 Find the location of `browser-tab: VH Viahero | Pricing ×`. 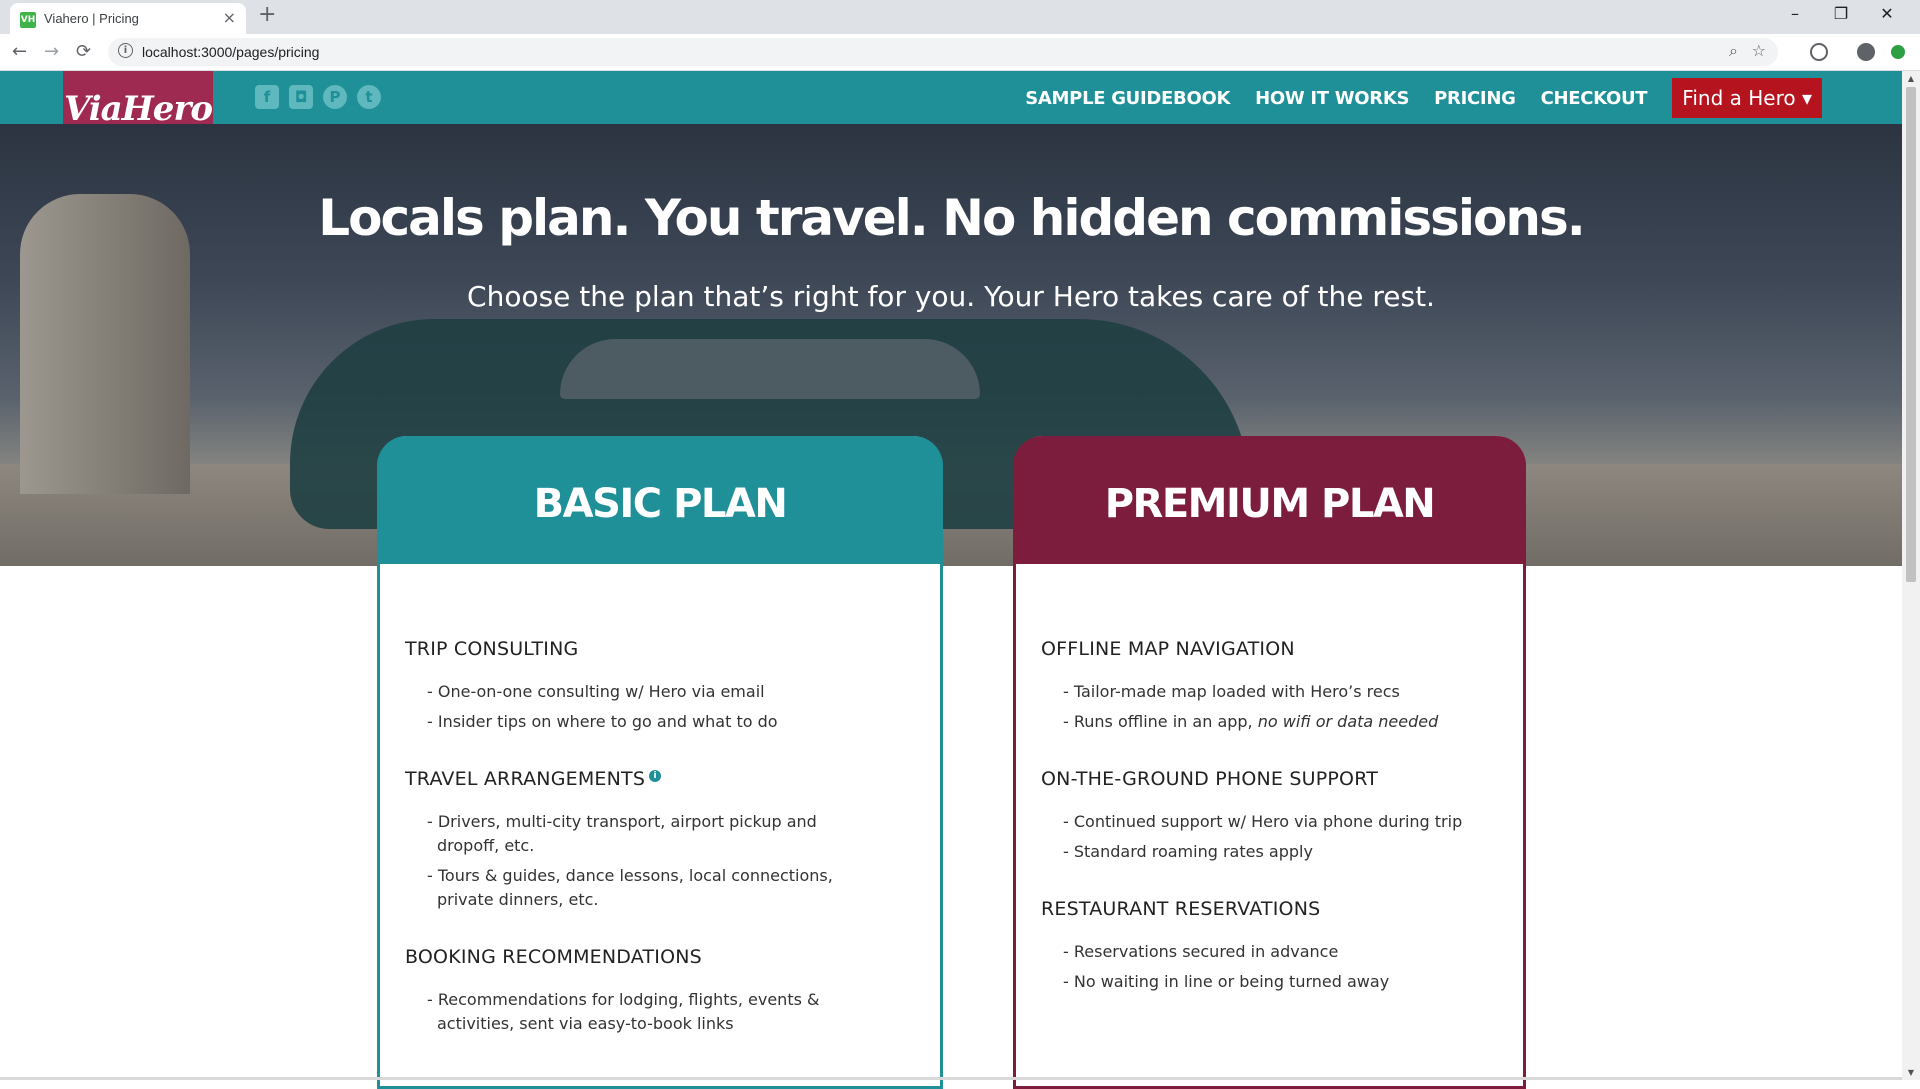

browser-tab: VH Viahero | Pricing × is located at coordinates (128, 18).